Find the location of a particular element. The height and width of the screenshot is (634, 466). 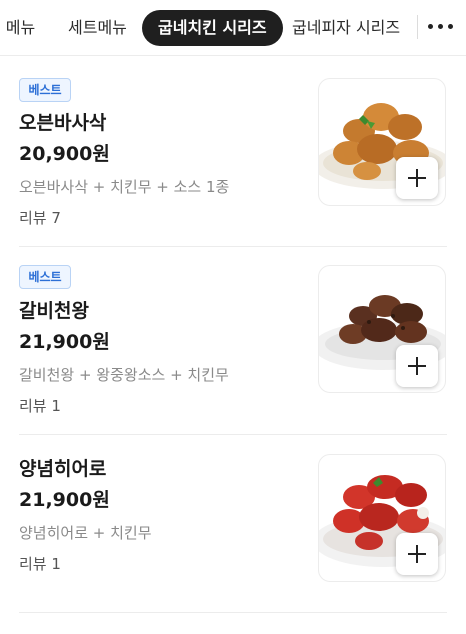

tab-divider is located at coordinates (417, 27).